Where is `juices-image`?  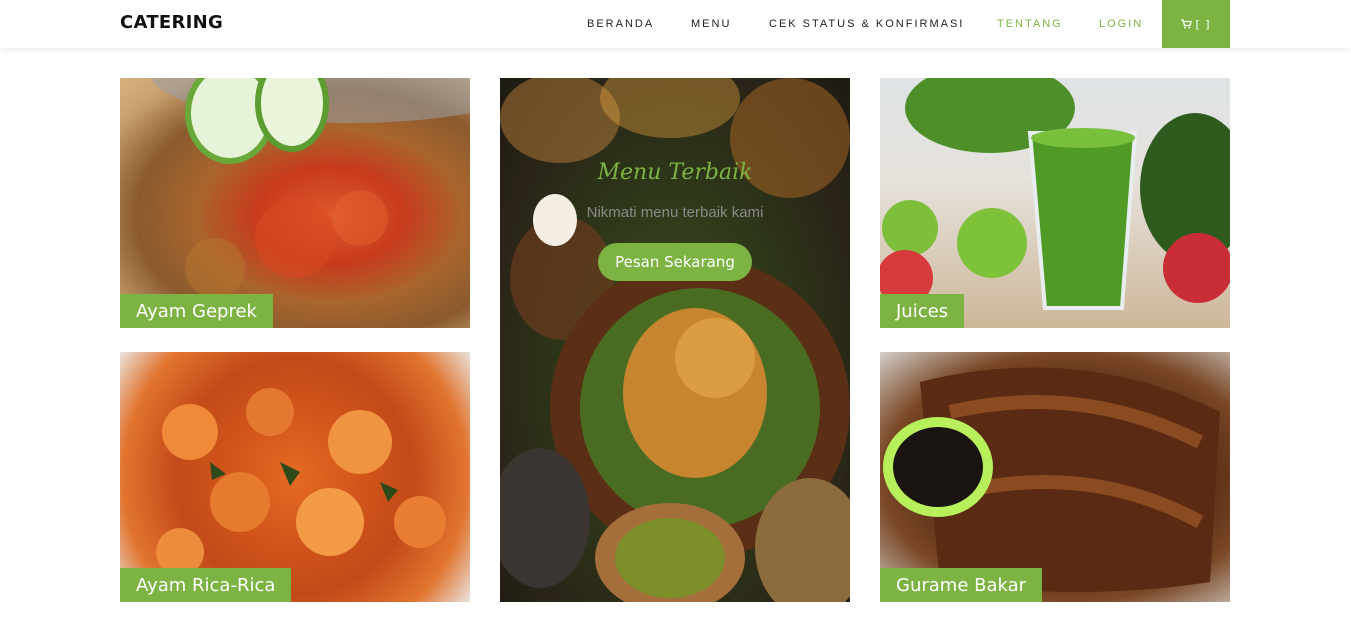 juices-image is located at coordinates (1055, 194).